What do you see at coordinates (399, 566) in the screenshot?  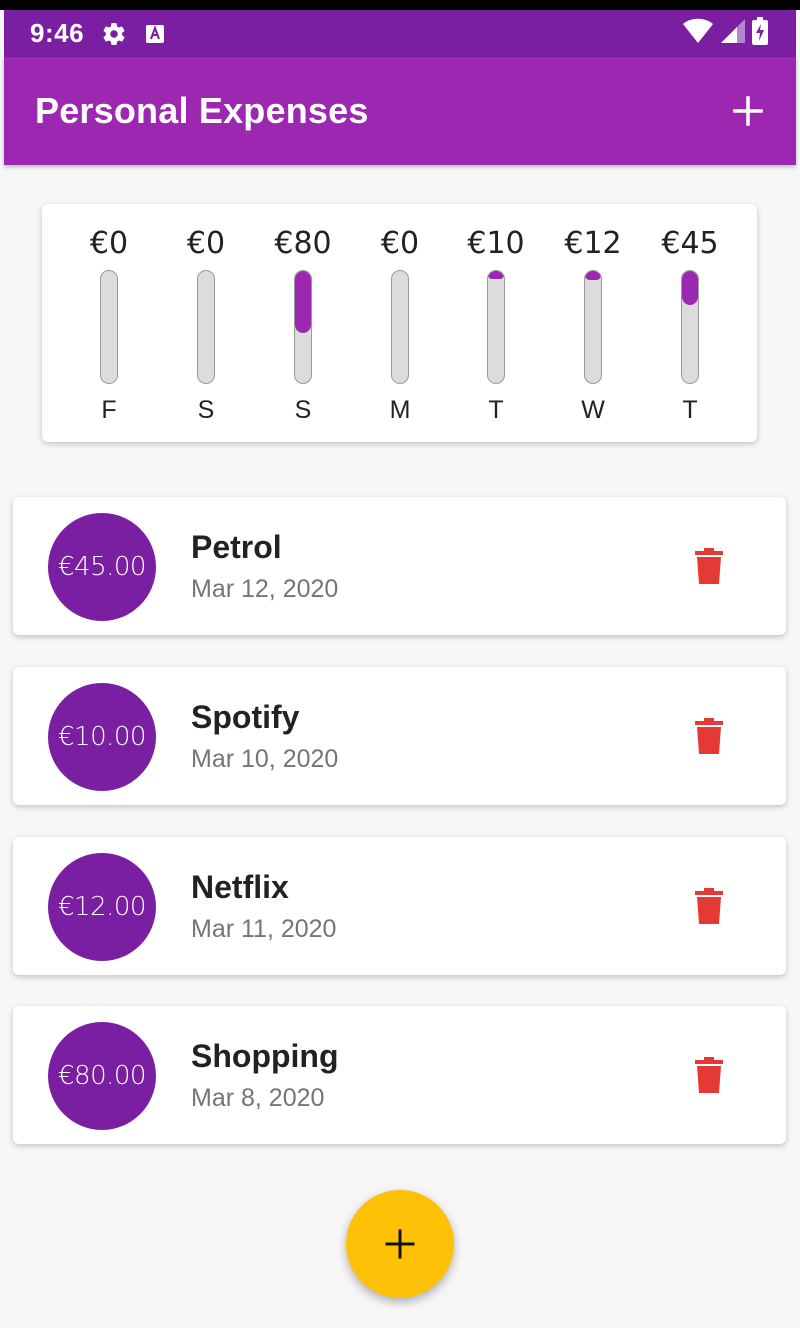 I see `transaction-card: €45.00 Petrol Mar 12, 2020` at bounding box center [399, 566].